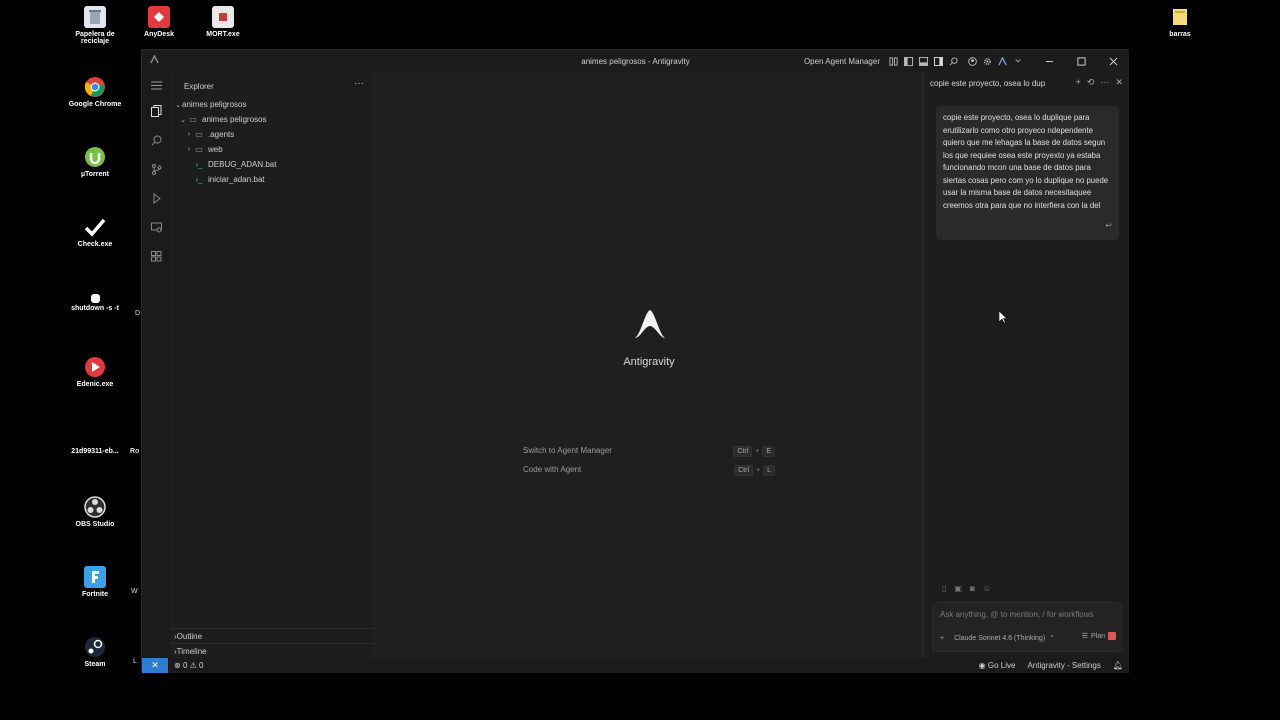  What do you see at coordinates (769, 470) in the screenshot?
I see `key-letter: L` at bounding box center [769, 470].